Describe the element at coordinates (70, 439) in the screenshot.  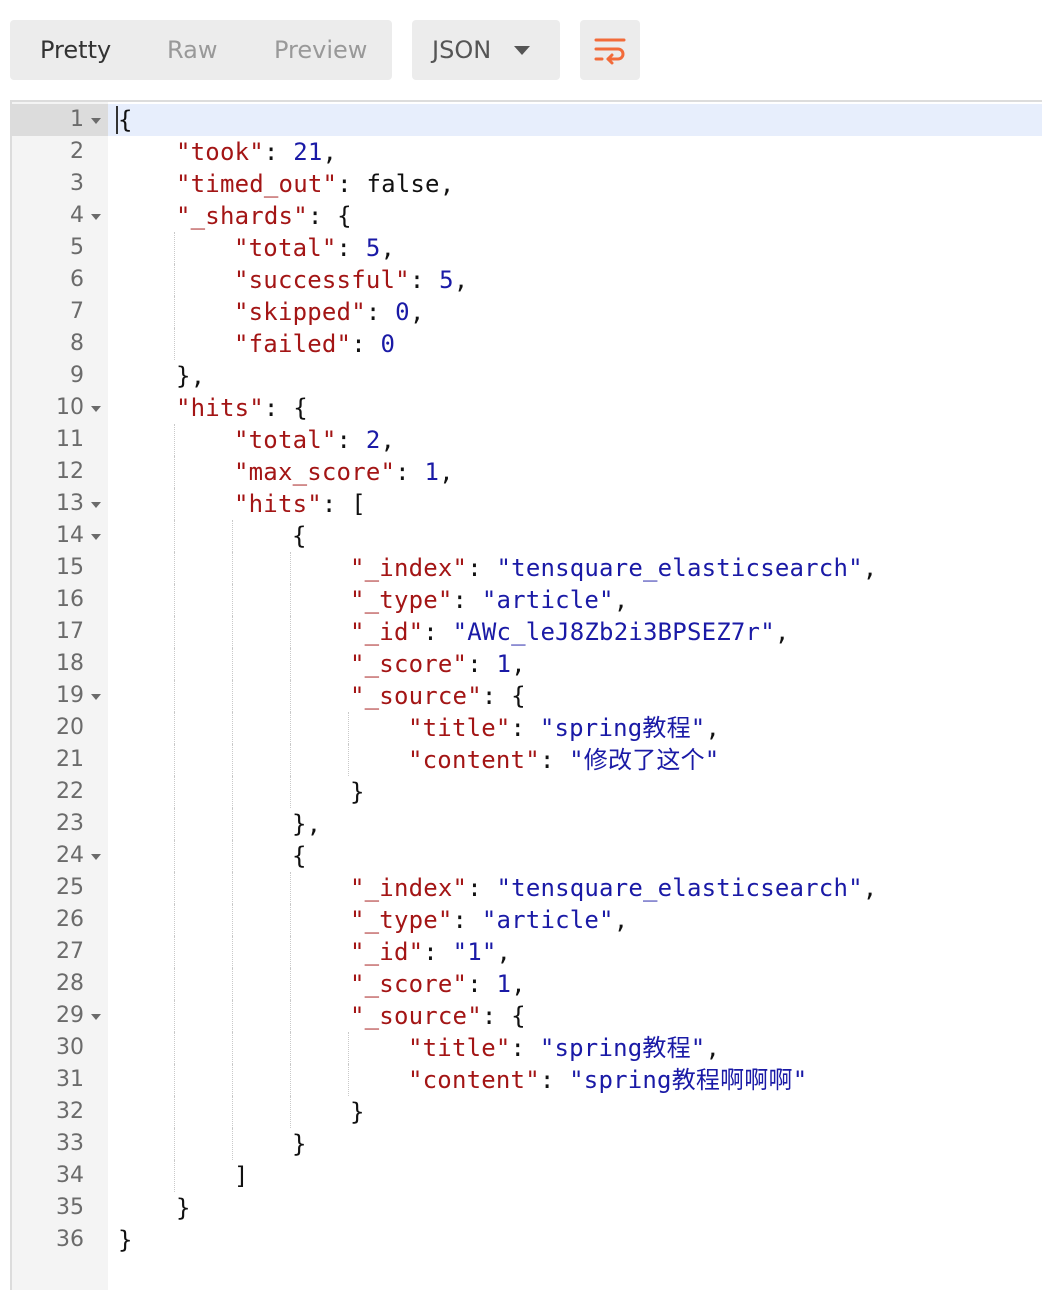
I see `line-number: 11` at that location.